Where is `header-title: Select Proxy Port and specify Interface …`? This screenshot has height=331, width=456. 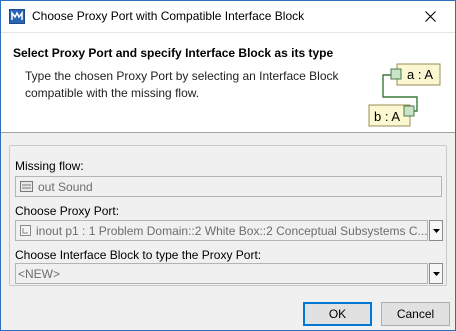
header-title: Select Proxy Port and specify Interface … is located at coordinates (173, 53).